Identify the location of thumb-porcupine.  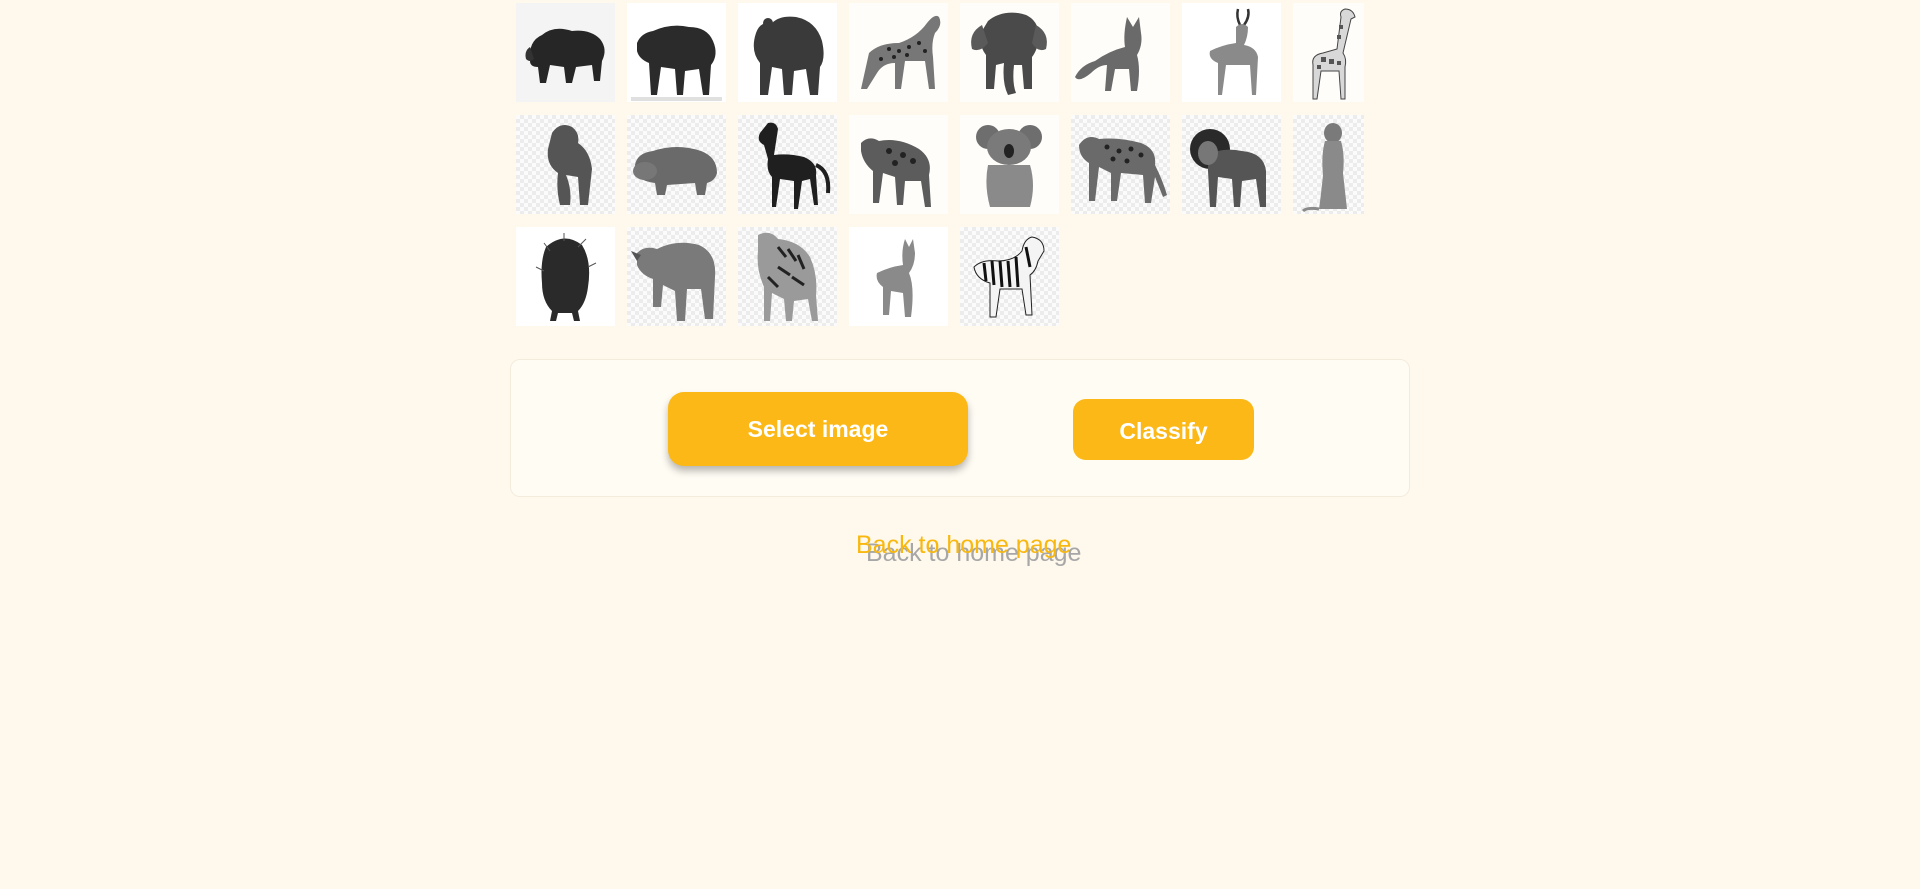
(565, 276).